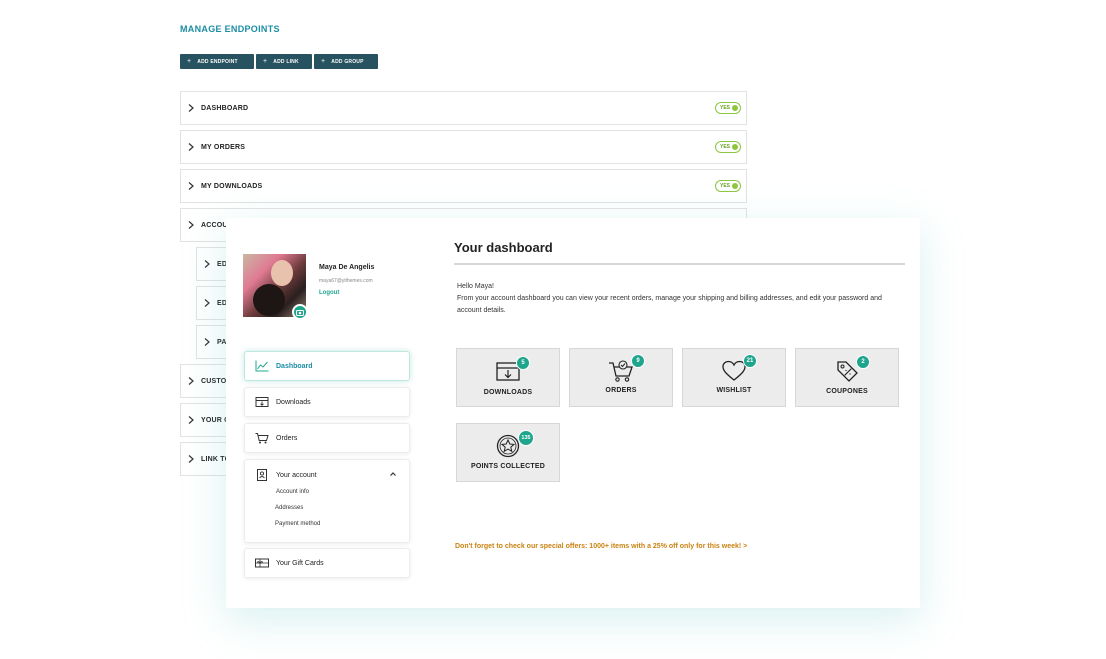 The width and height of the screenshot is (1106, 659). Describe the element at coordinates (463, 108) in the screenshot. I see `endpoint-row-dashboard: DASHBOARD YES` at that location.